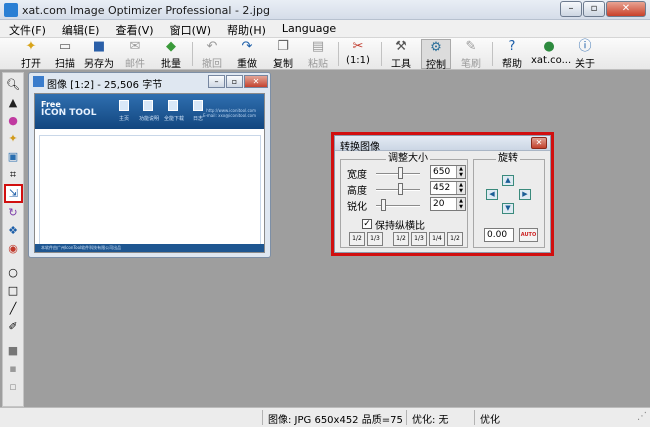 The height and width of the screenshot is (427, 650). What do you see at coordinates (401, 239) in the screenshot?
I see `half-width-button: 1/2` at bounding box center [401, 239].